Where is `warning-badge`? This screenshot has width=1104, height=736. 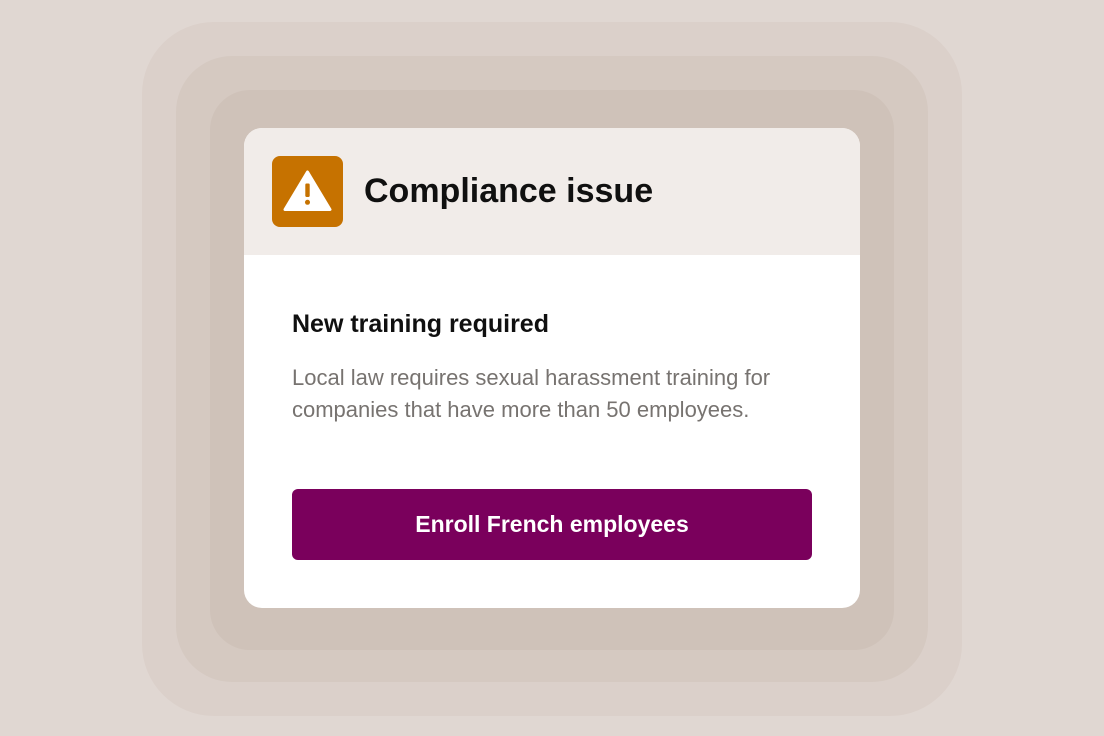
warning-badge is located at coordinates (307, 191).